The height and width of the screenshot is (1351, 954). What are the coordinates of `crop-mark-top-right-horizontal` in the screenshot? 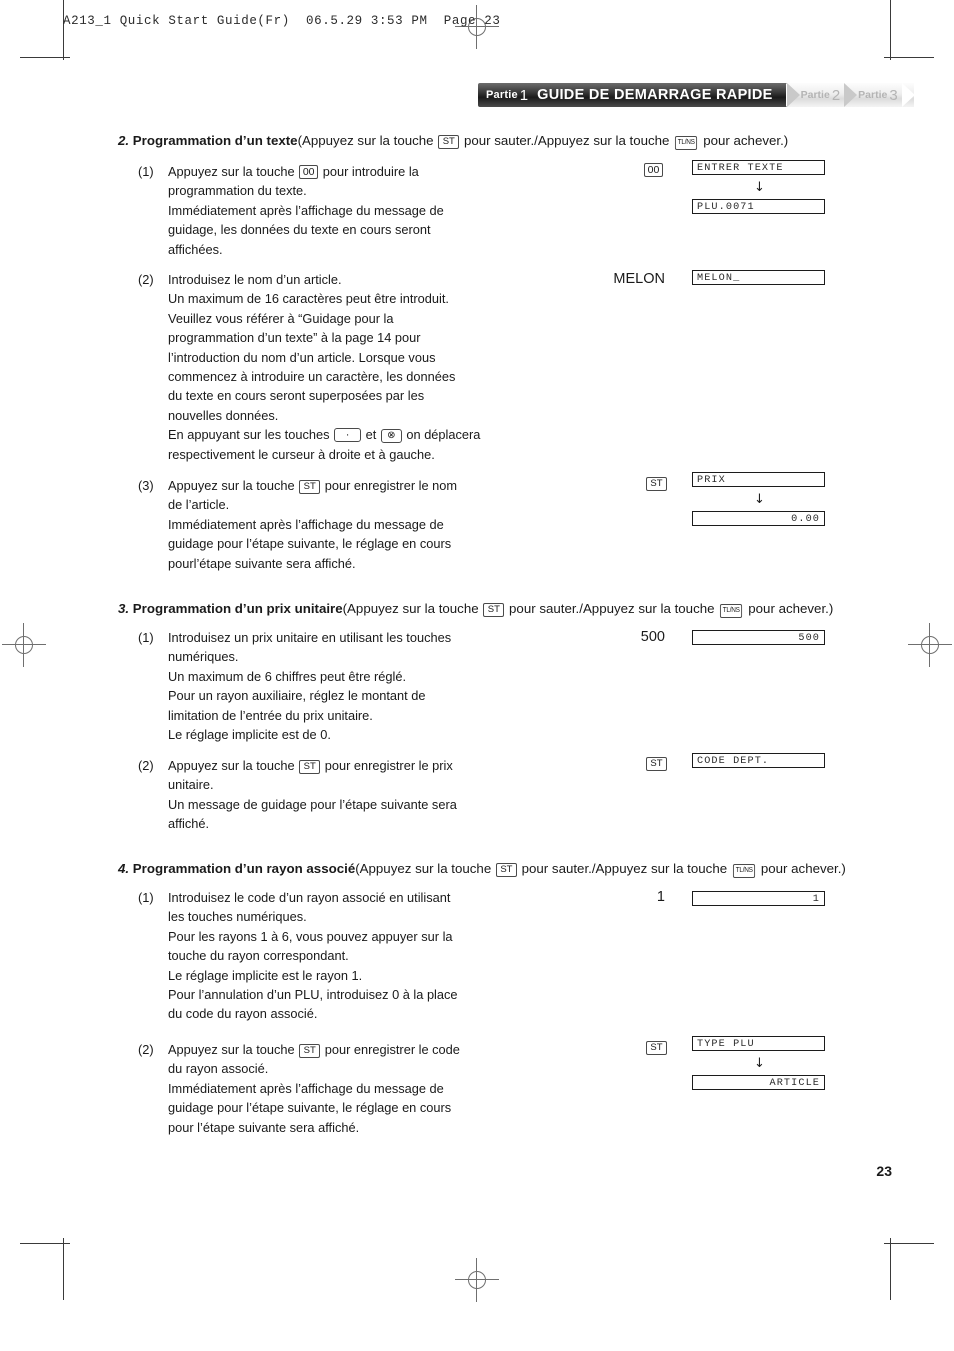 It's located at (909, 57).